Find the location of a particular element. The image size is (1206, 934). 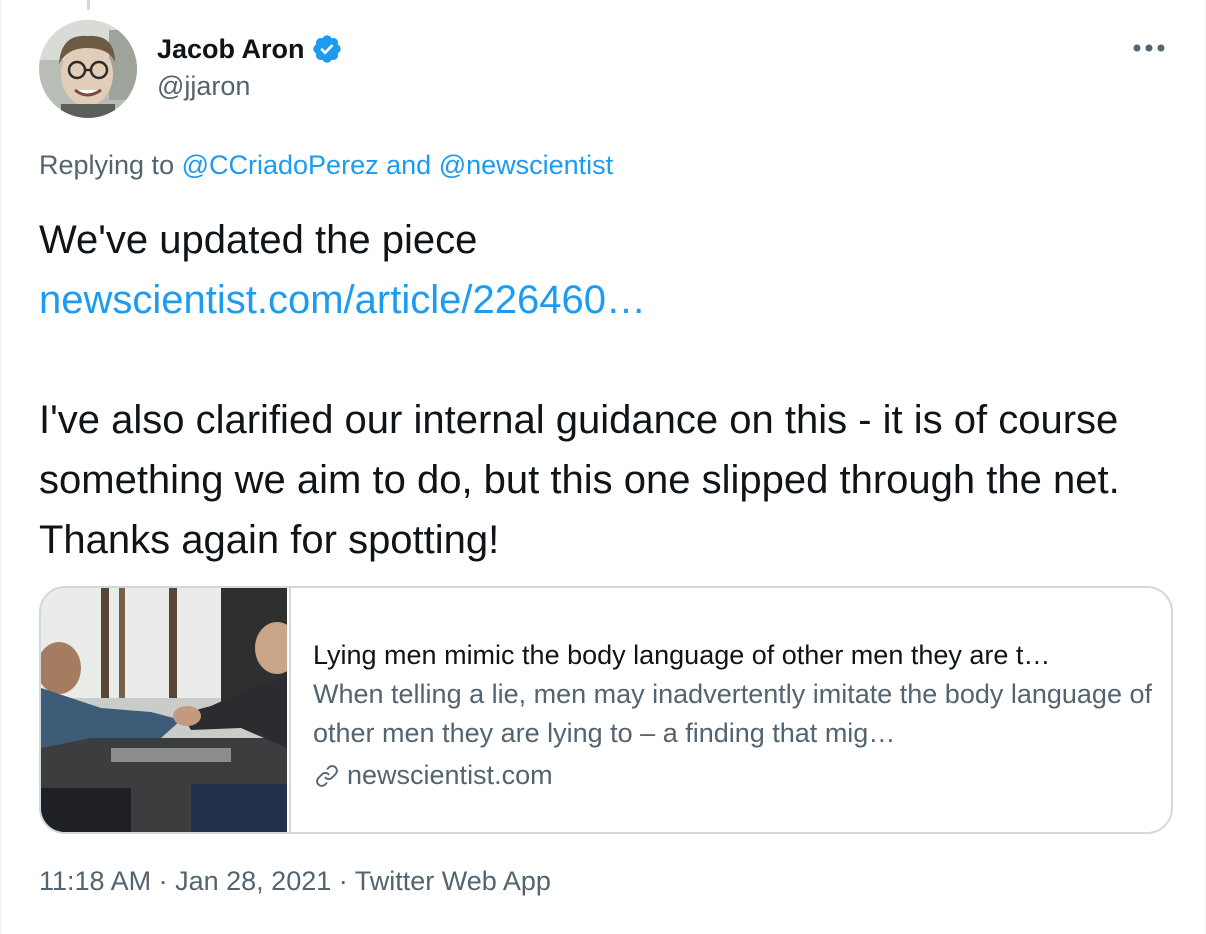

link-icon is located at coordinates (327, 775).